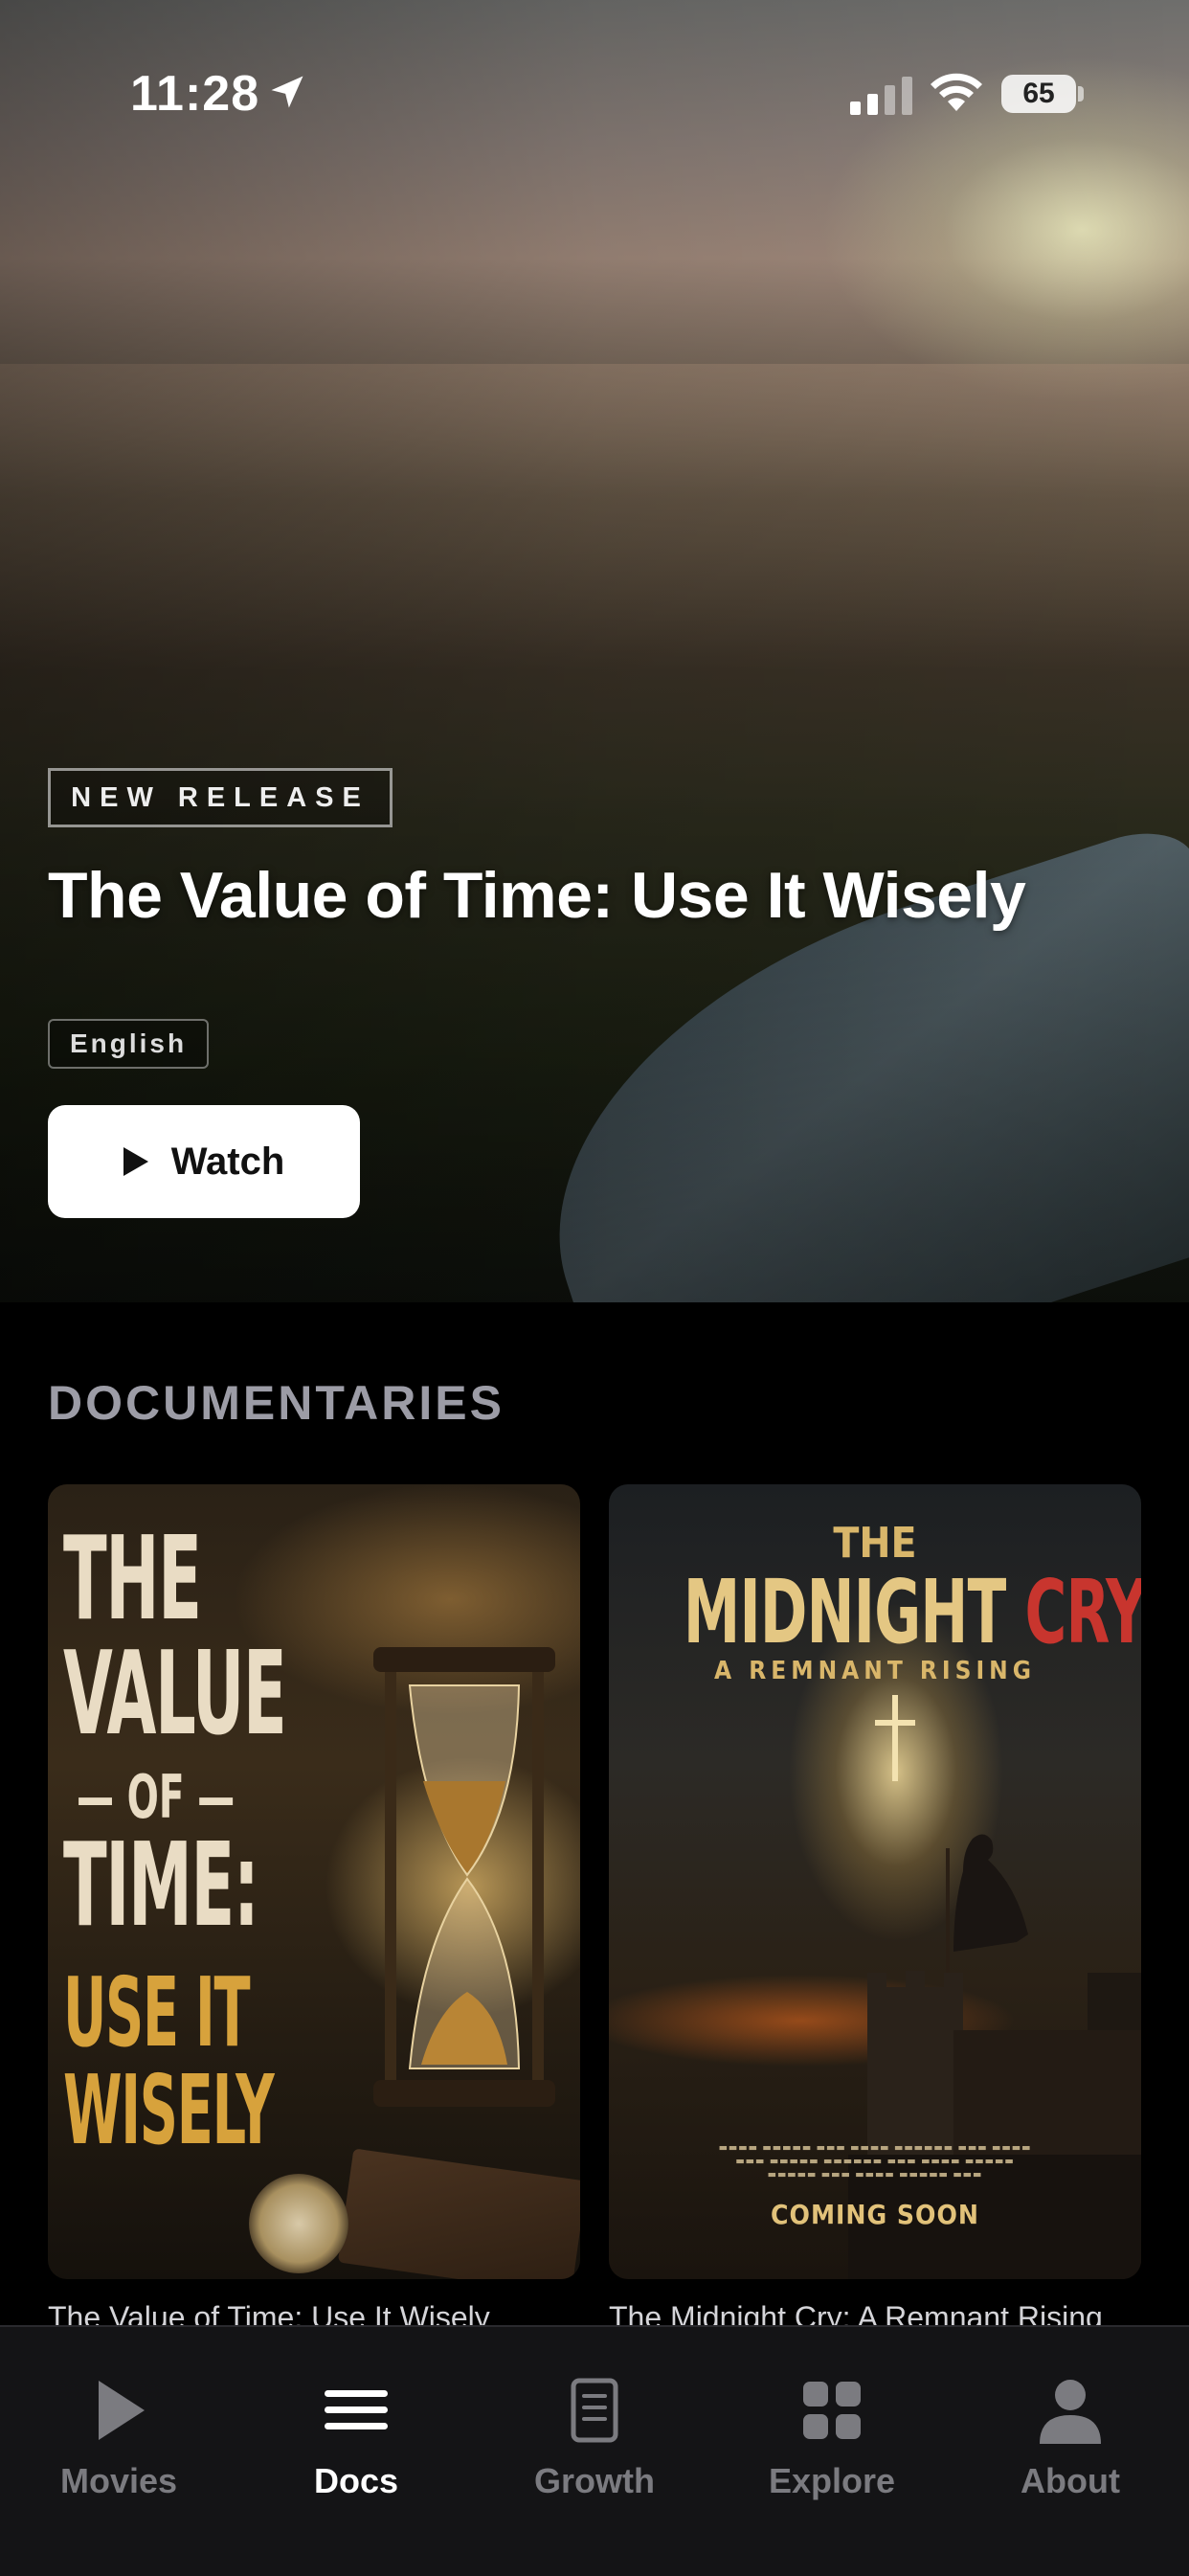 This screenshot has height=2576, width=1189. I want to click on battery-cap, so click(1081, 94).